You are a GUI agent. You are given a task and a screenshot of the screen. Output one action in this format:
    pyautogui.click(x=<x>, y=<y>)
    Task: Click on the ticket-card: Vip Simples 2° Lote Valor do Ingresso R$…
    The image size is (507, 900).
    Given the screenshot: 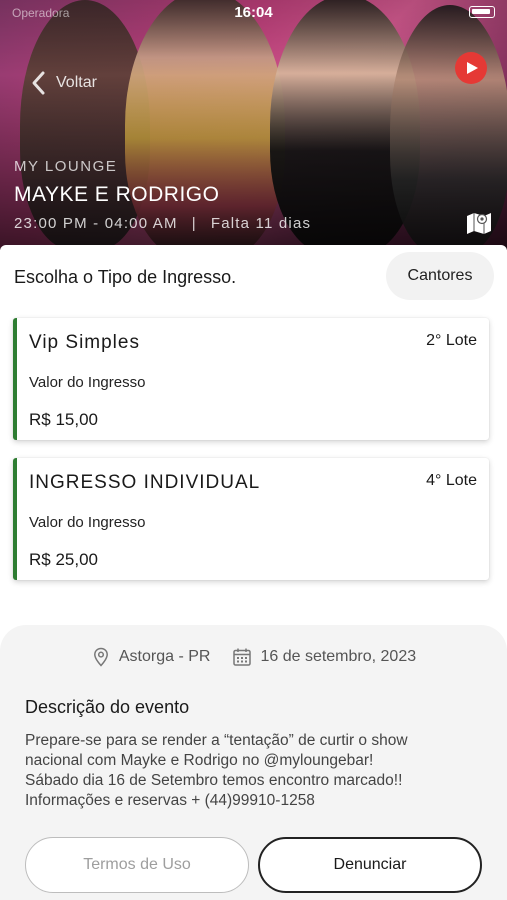 What is the action you would take?
    pyautogui.click(x=251, y=379)
    